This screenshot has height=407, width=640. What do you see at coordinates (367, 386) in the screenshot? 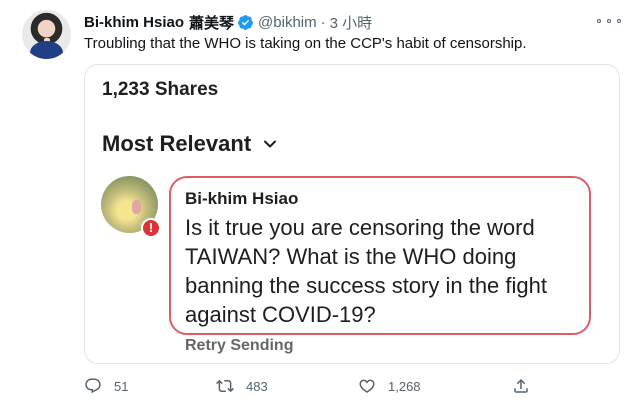
I see `like-icon` at bounding box center [367, 386].